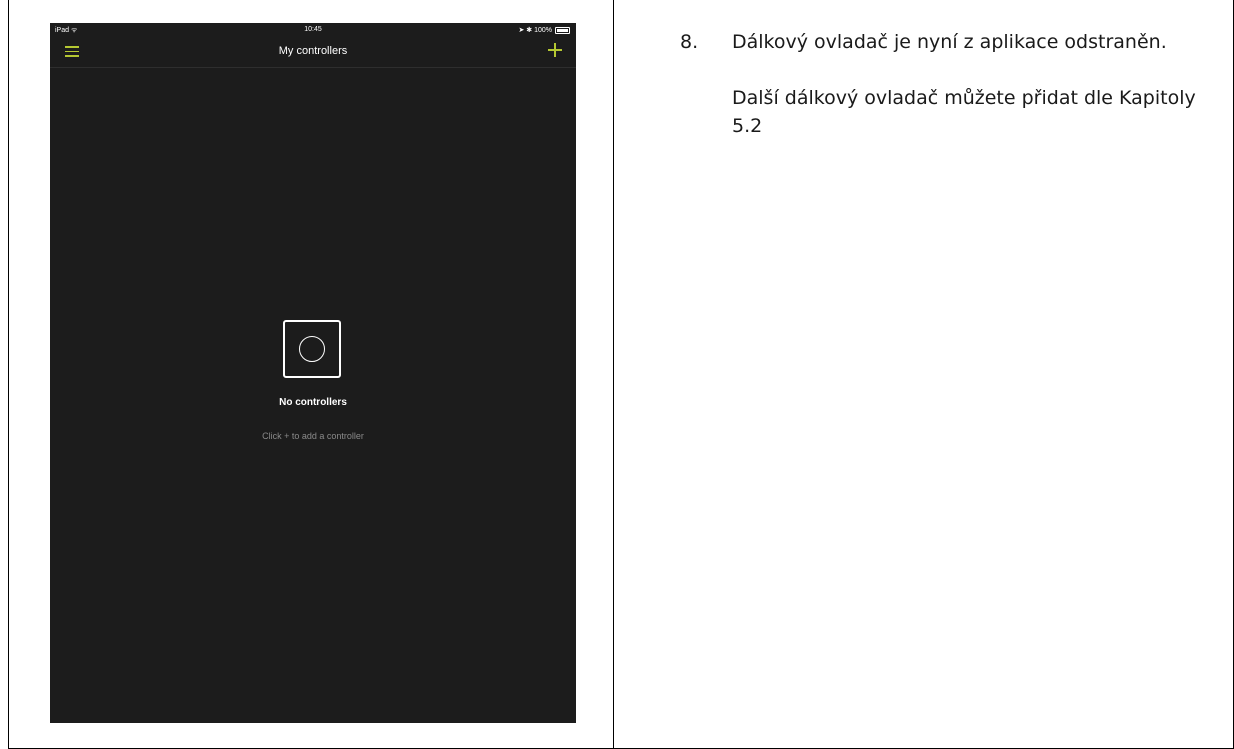 The image size is (1234, 749). What do you see at coordinates (613, 374) in the screenshot?
I see `table-cell-divider` at bounding box center [613, 374].